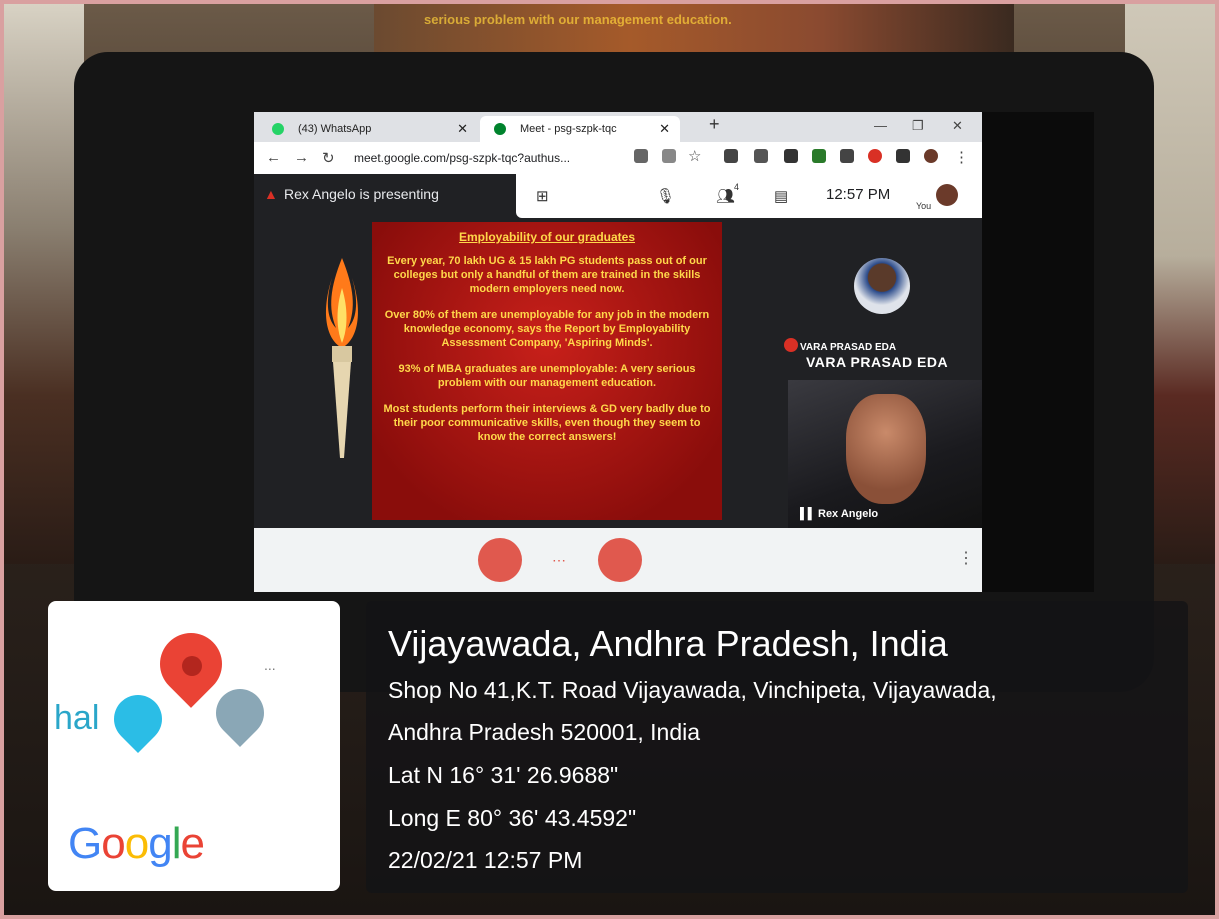  Describe the element at coordinates (85, 843) in the screenshot. I see `logo-letter: G` at that location.